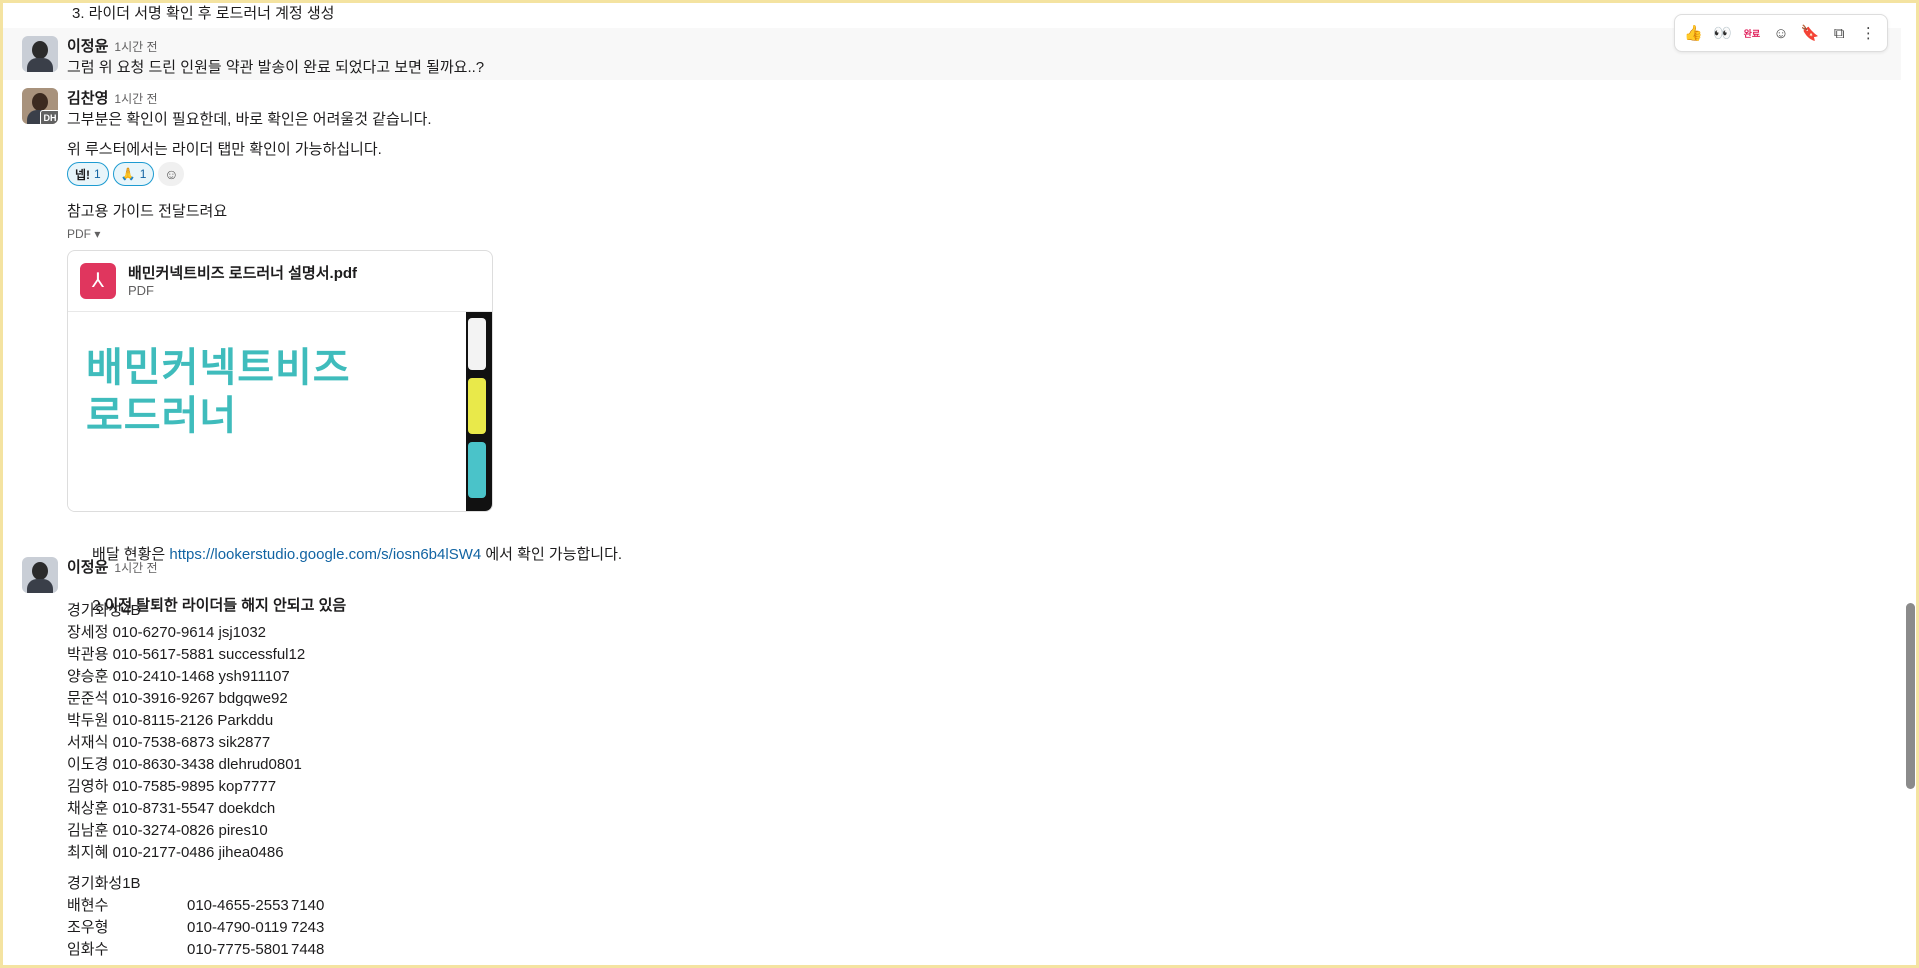  What do you see at coordinates (167, 830) in the screenshot?
I see `rider-line: 김남훈 010-3274-0826 pires10` at bounding box center [167, 830].